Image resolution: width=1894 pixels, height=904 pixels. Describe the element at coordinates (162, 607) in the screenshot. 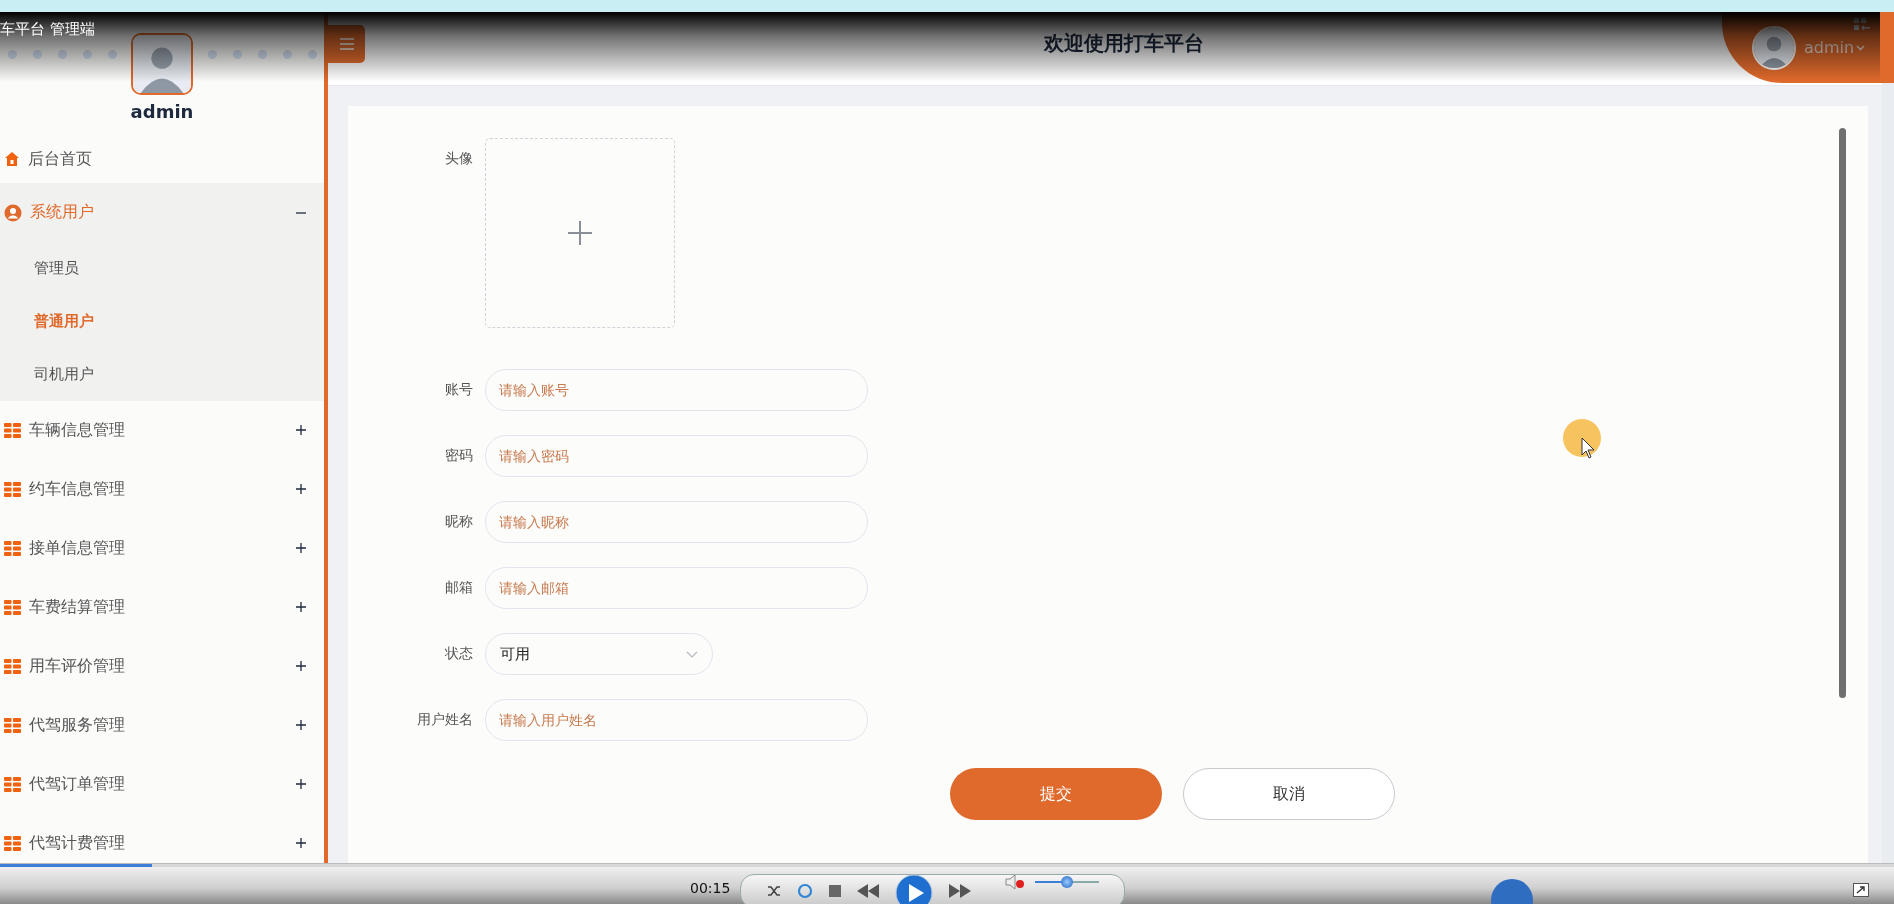

I see `menu-item: 车费结算管理` at that location.